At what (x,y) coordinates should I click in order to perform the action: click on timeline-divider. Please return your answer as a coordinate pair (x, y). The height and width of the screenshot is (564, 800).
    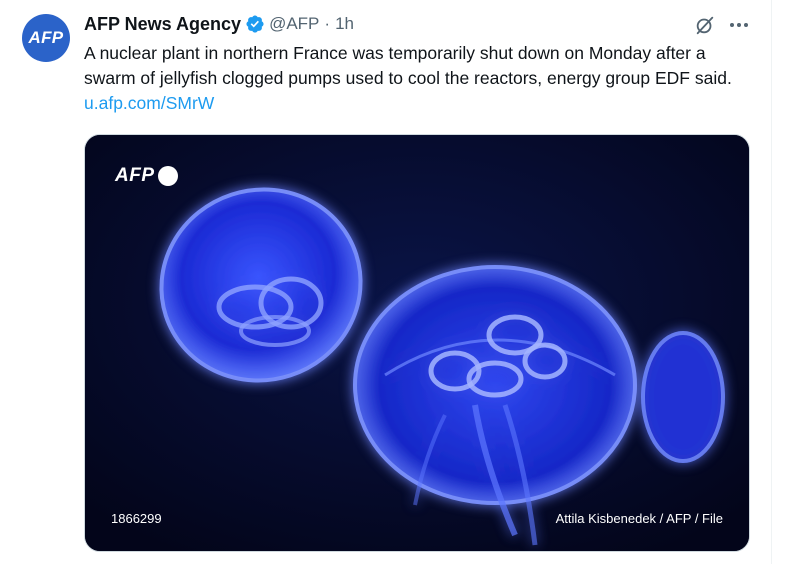
    Looking at the image, I should click on (771, 282).